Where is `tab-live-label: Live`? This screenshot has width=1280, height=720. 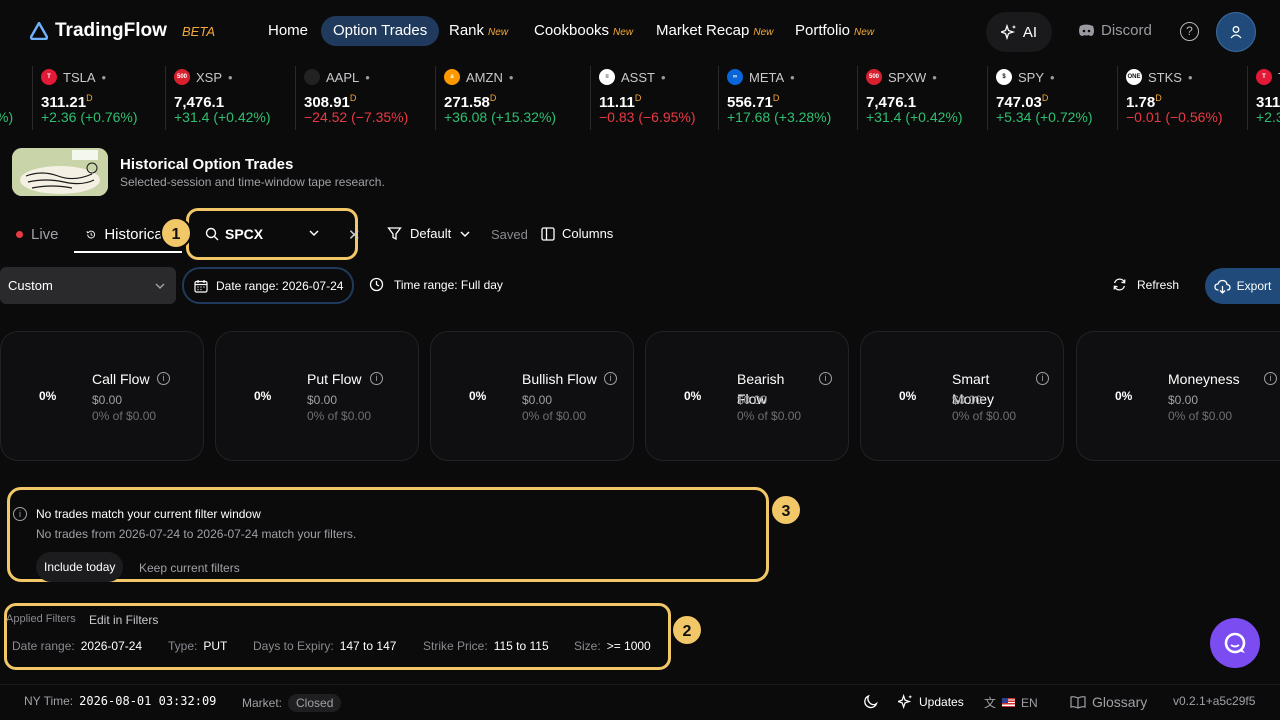 tab-live-label: Live is located at coordinates (45, 234).